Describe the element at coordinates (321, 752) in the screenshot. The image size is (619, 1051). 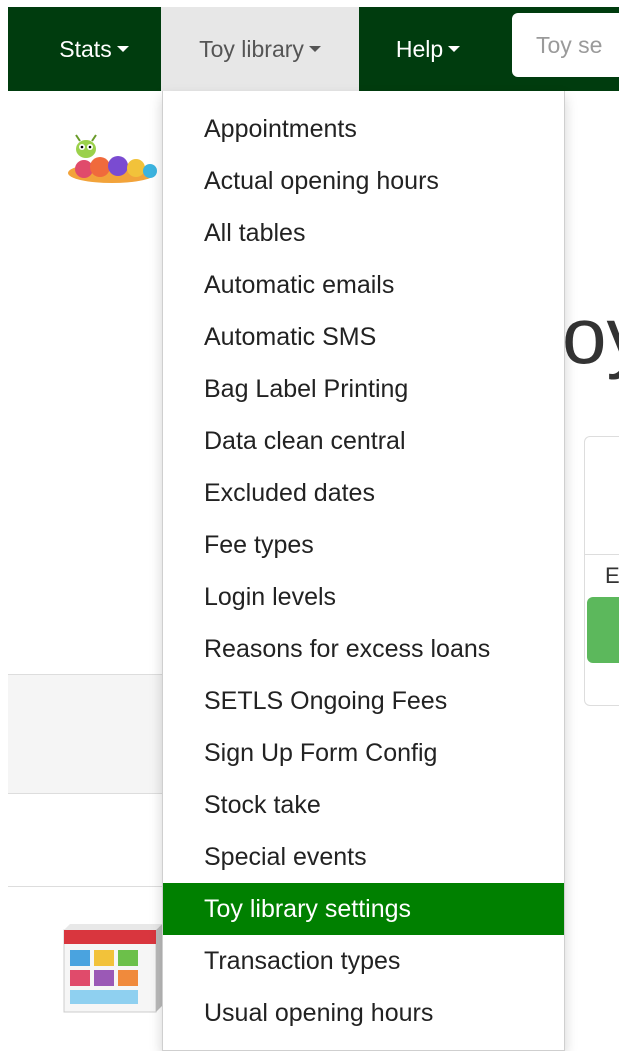
I see `menu-item-label: Sign Up Form Config` at that location.